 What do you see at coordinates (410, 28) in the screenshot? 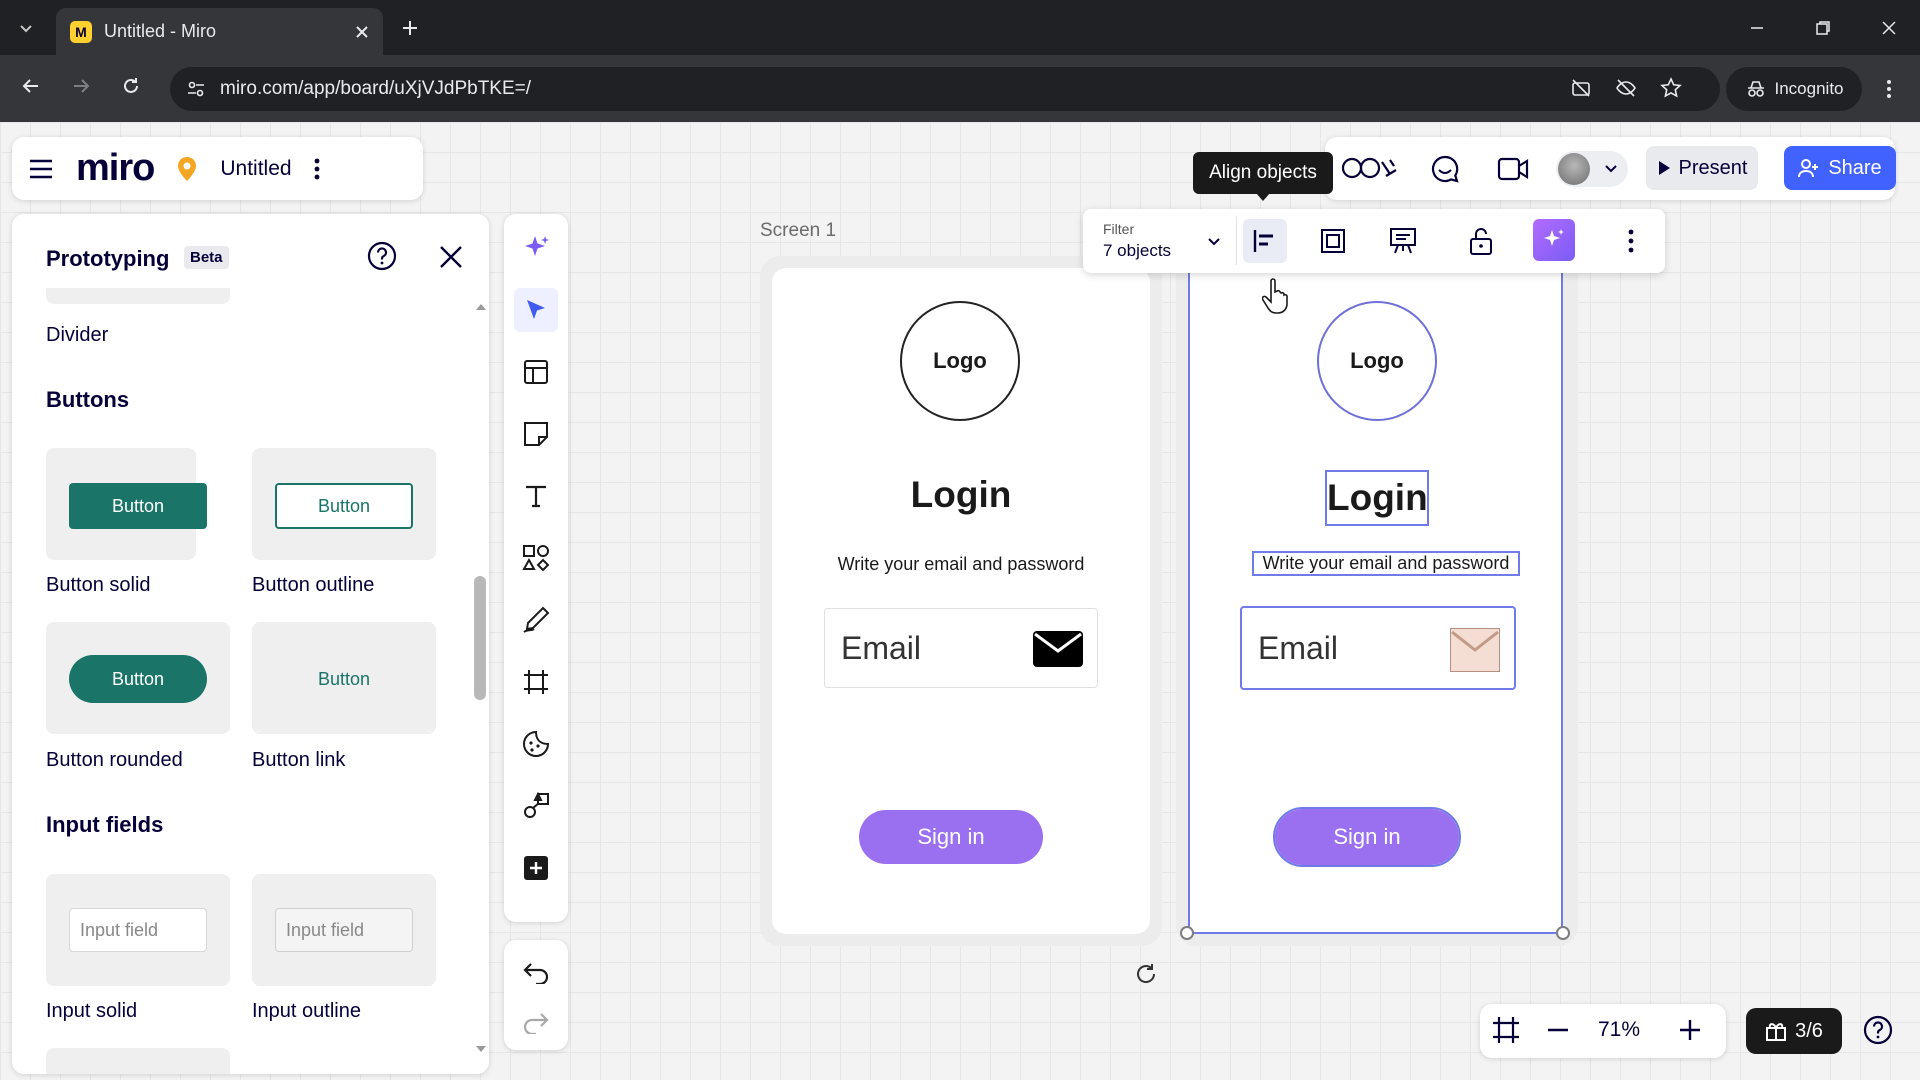
I see `new-tab-icon` at bounding box center [410, 28].